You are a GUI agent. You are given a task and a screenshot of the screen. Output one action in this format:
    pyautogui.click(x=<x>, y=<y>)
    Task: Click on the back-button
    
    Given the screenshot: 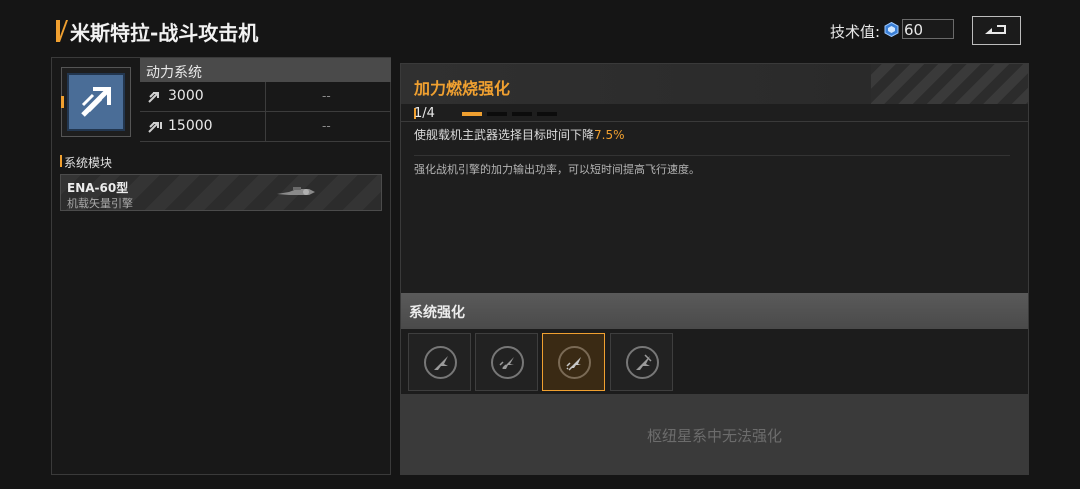 What is the action you would take?
    pyautogui.click(x=996, y=30)
    